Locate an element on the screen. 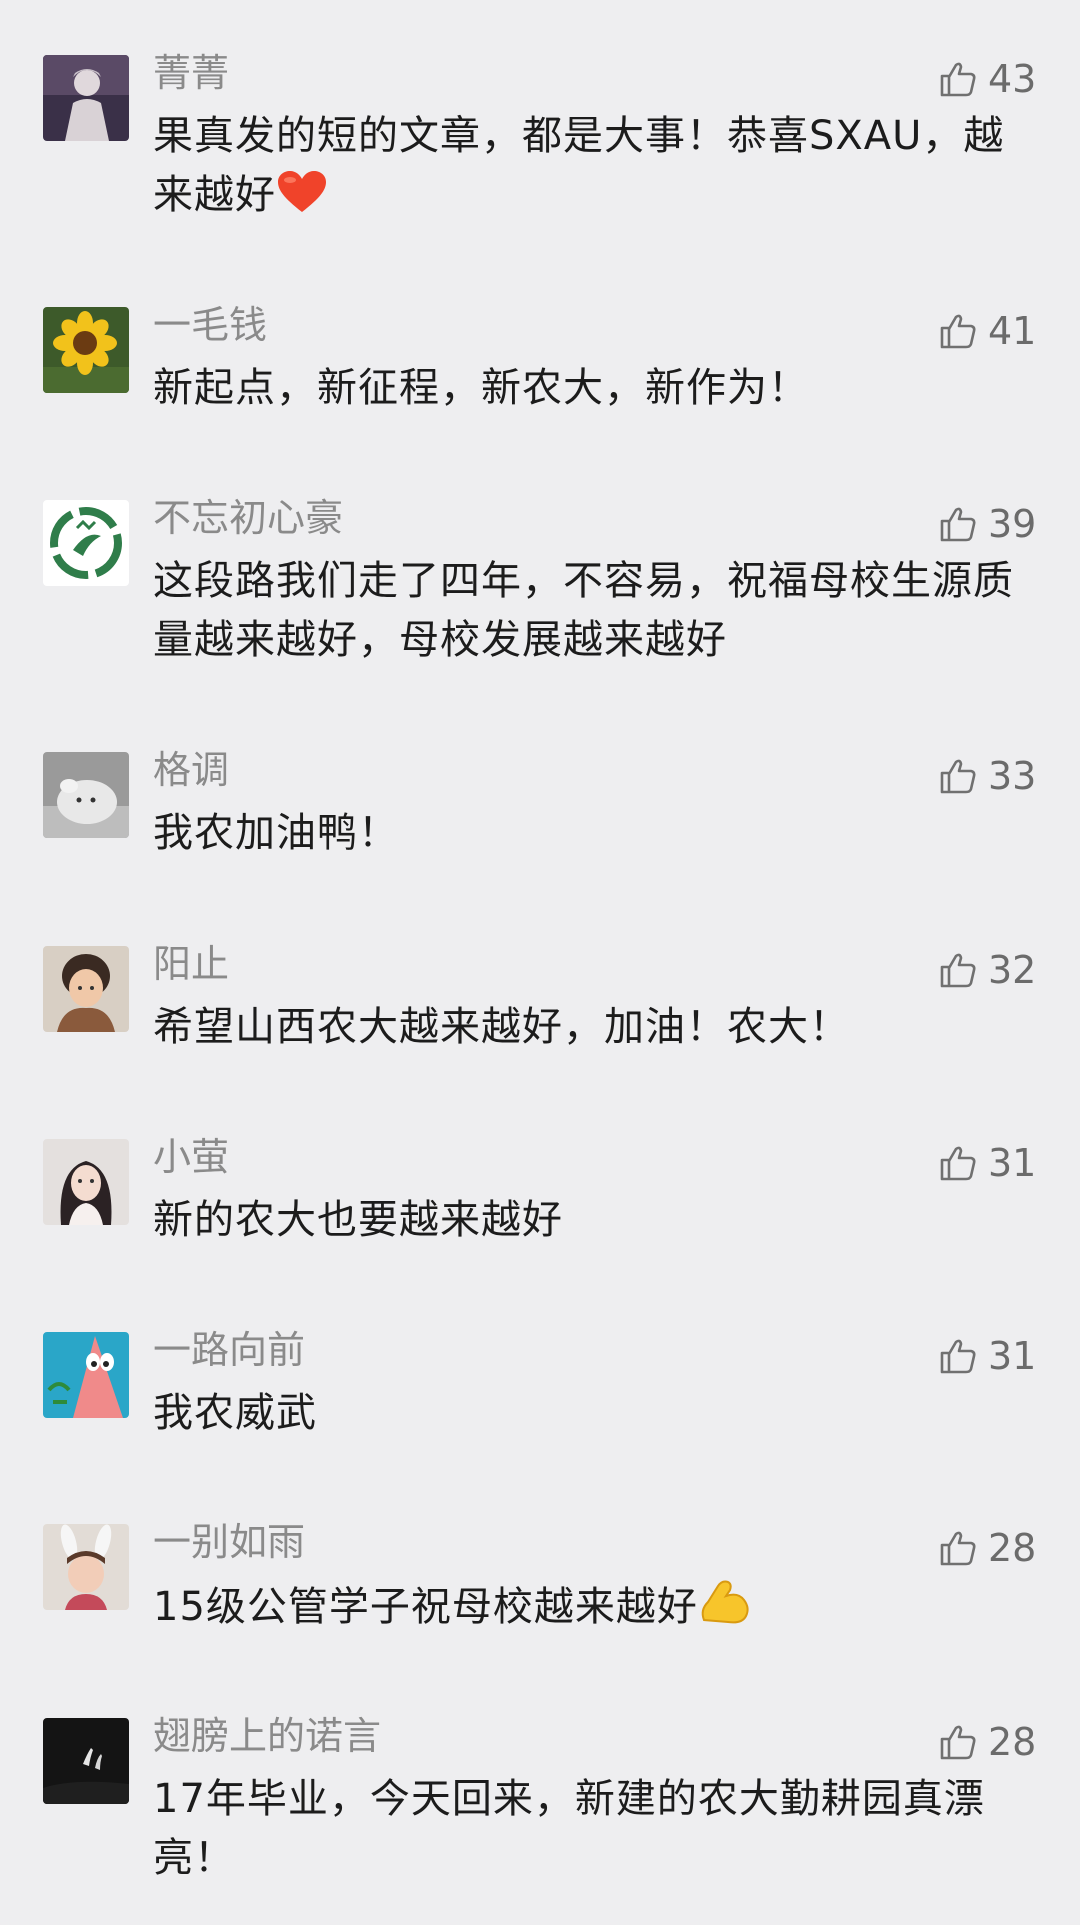 The width and height of the screenshot is (1080, 1925). person-avatar is located at coordinates (86, 98).